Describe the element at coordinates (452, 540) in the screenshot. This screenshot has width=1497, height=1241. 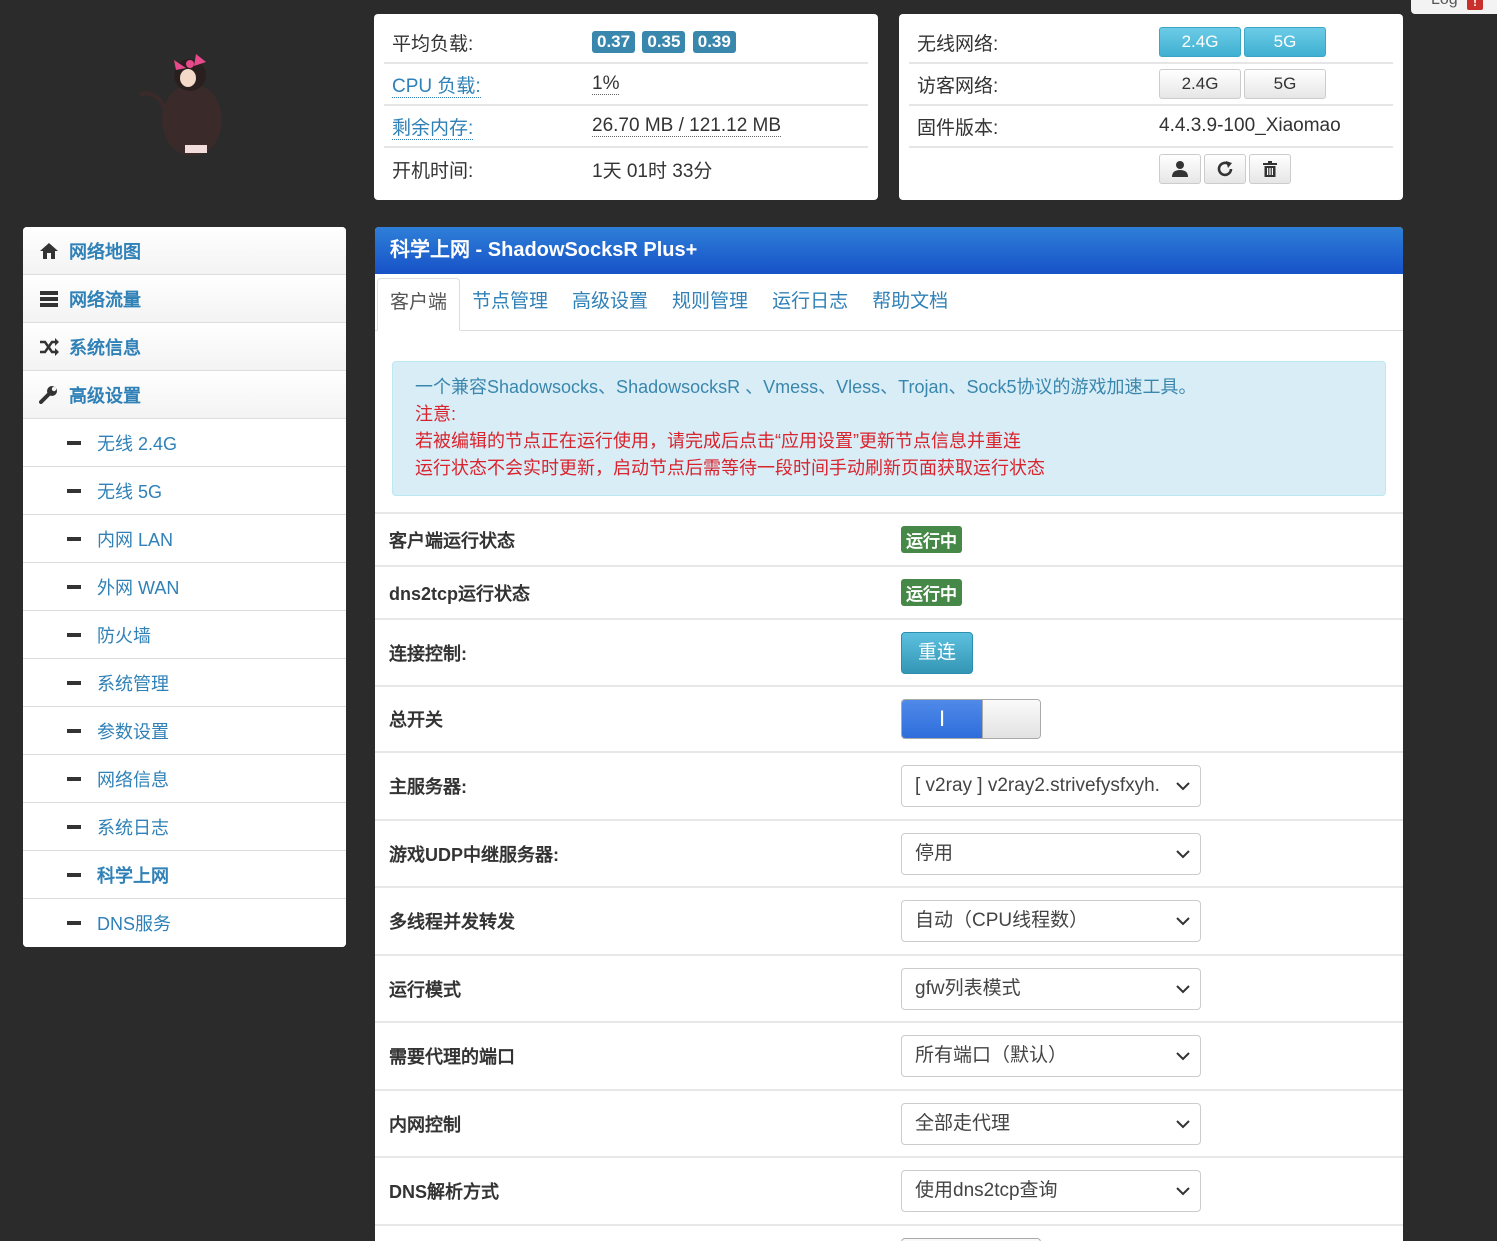
I see `client-status-label: 客户端运行状态` at that location.